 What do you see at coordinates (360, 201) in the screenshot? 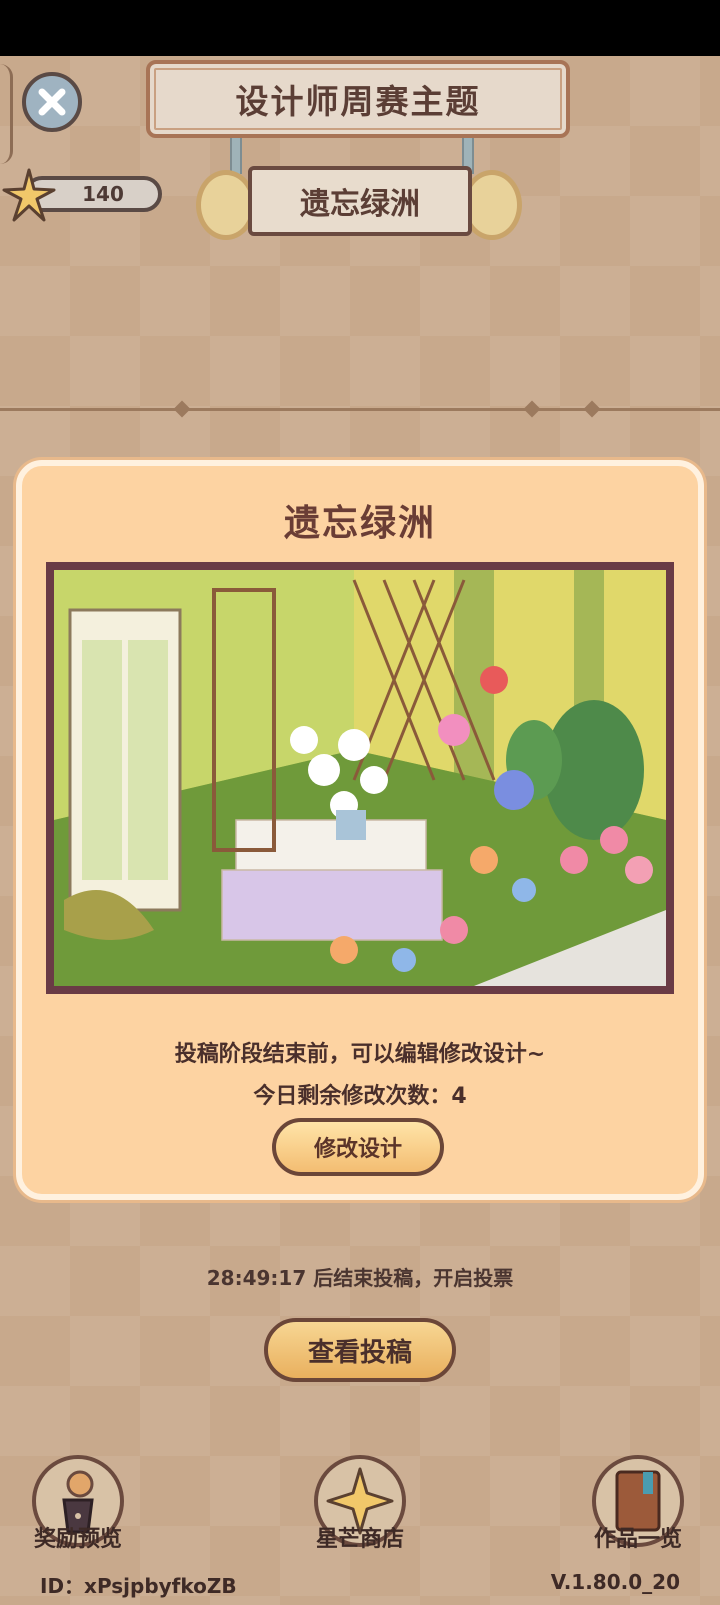
I see `theme-plaque: 遗忘绿洲` at bounding box center [360, 201].